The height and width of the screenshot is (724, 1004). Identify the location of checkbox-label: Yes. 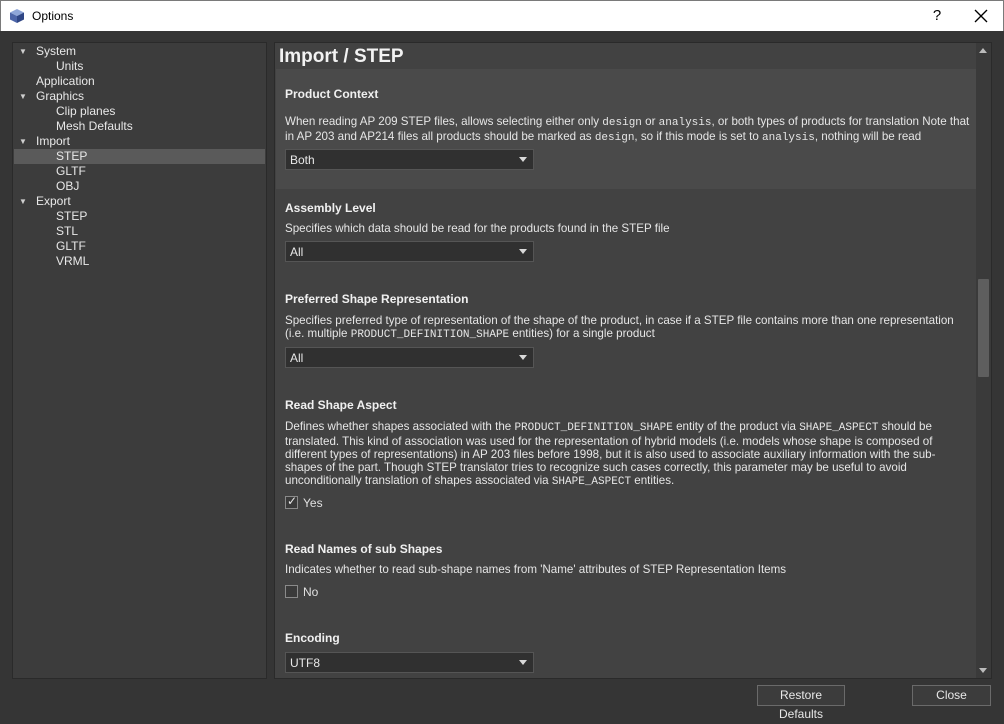
(313, 503).